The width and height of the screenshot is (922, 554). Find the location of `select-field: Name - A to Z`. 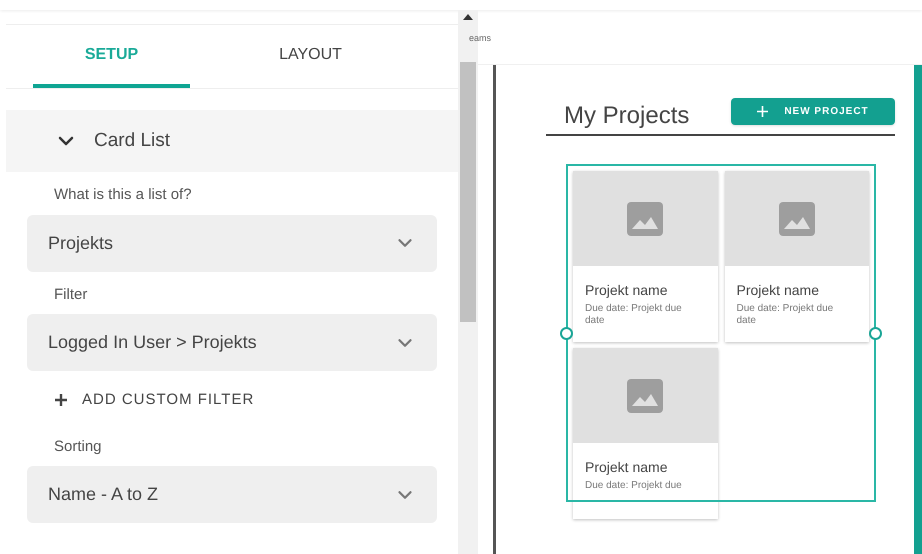

select-field: Name - A to Z is located at coordinates (232, 494).